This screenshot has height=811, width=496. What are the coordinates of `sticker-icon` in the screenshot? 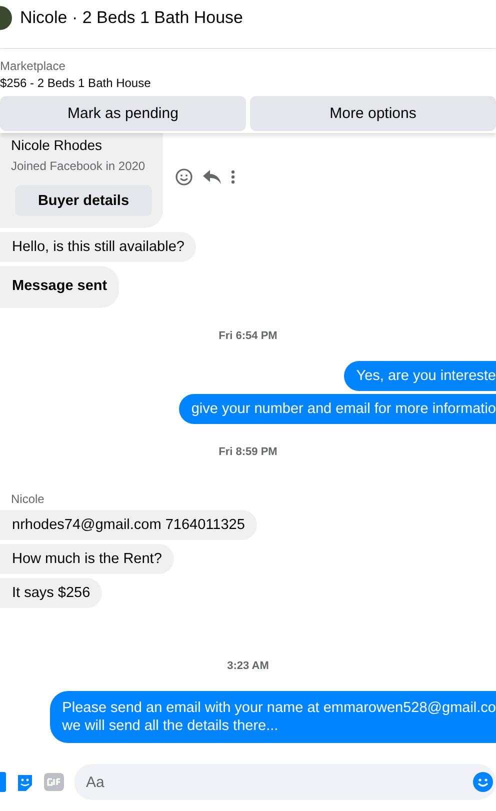 It's located at (25, 782).